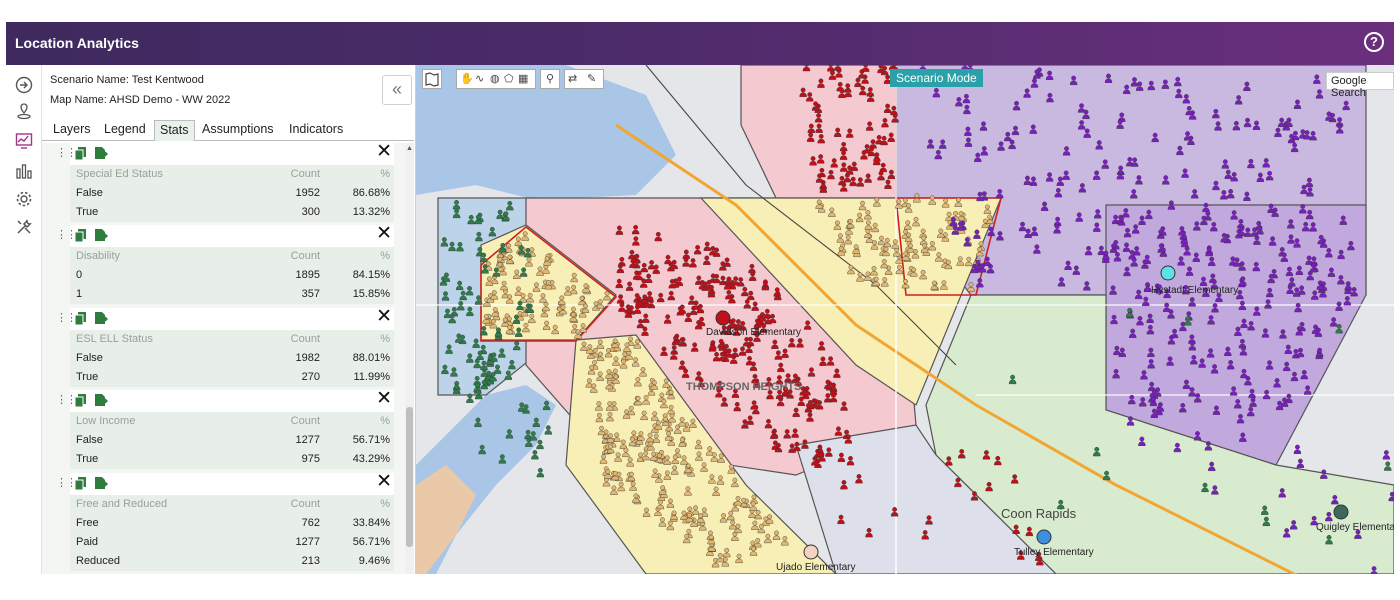 The width and height of the screenshot is (1400, 600). Describe the element at coordinates (72, 130) in the screenshot. I see `tab-layers: Layers` at that location.